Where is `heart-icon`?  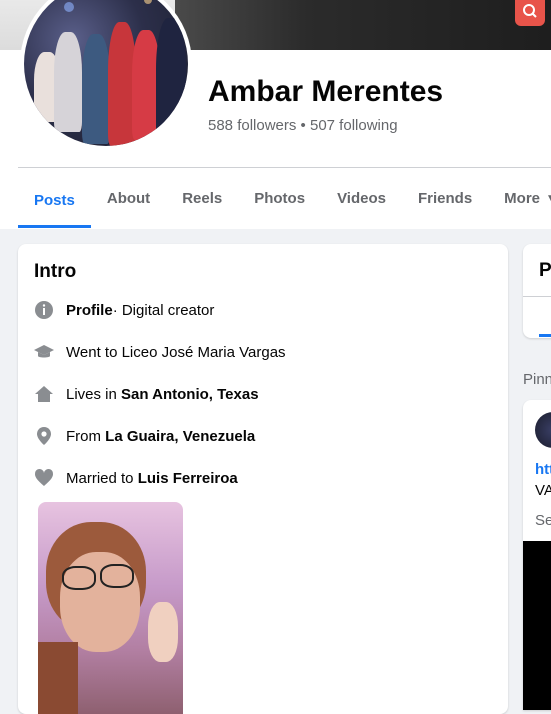
heart-icon is located at coordinates (44, 478).